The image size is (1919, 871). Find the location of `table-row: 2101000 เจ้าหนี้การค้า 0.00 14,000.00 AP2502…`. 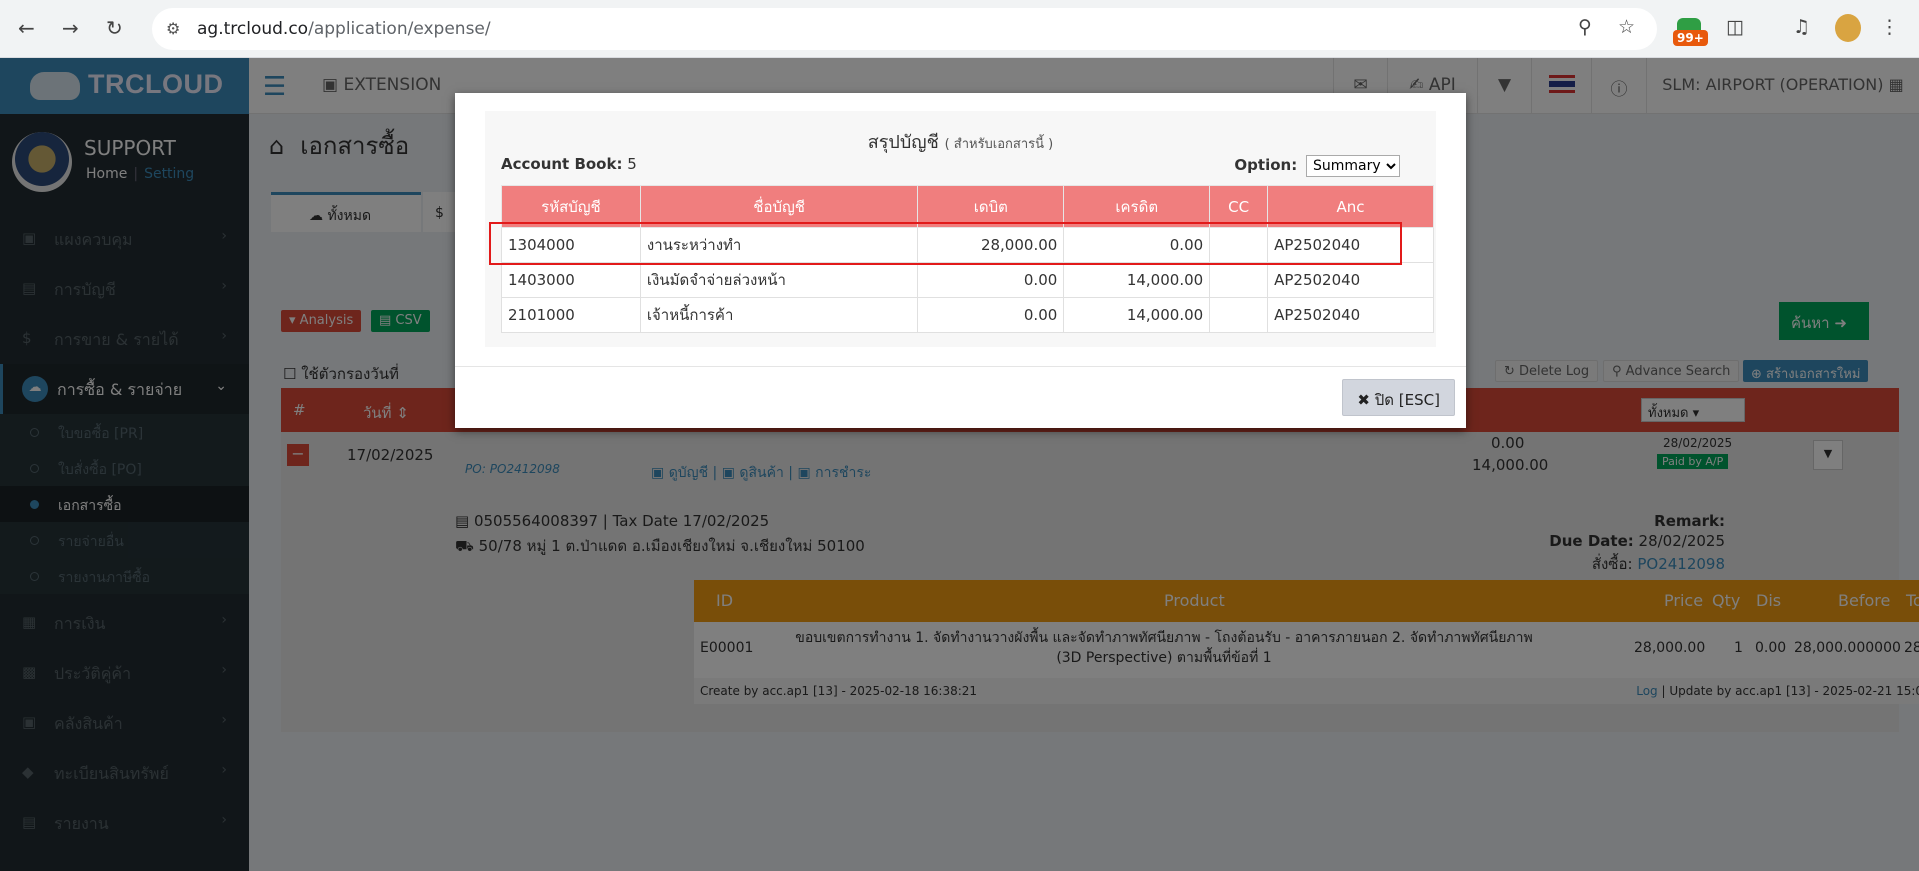

table-row: 2101000 เจ้าหนี้การค้า 0.00 14,000.00 AP2502… is located at coordinates (967, 315).